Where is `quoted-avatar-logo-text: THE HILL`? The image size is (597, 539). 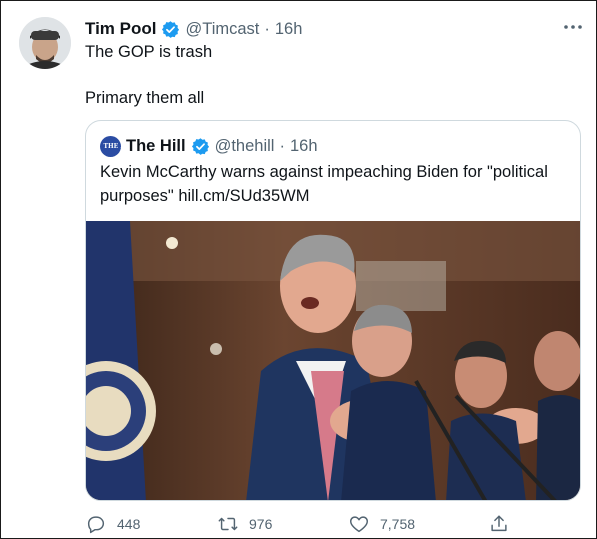
quoted-avatar-logo-text: THE HILL is located at coordinates (120, 146).